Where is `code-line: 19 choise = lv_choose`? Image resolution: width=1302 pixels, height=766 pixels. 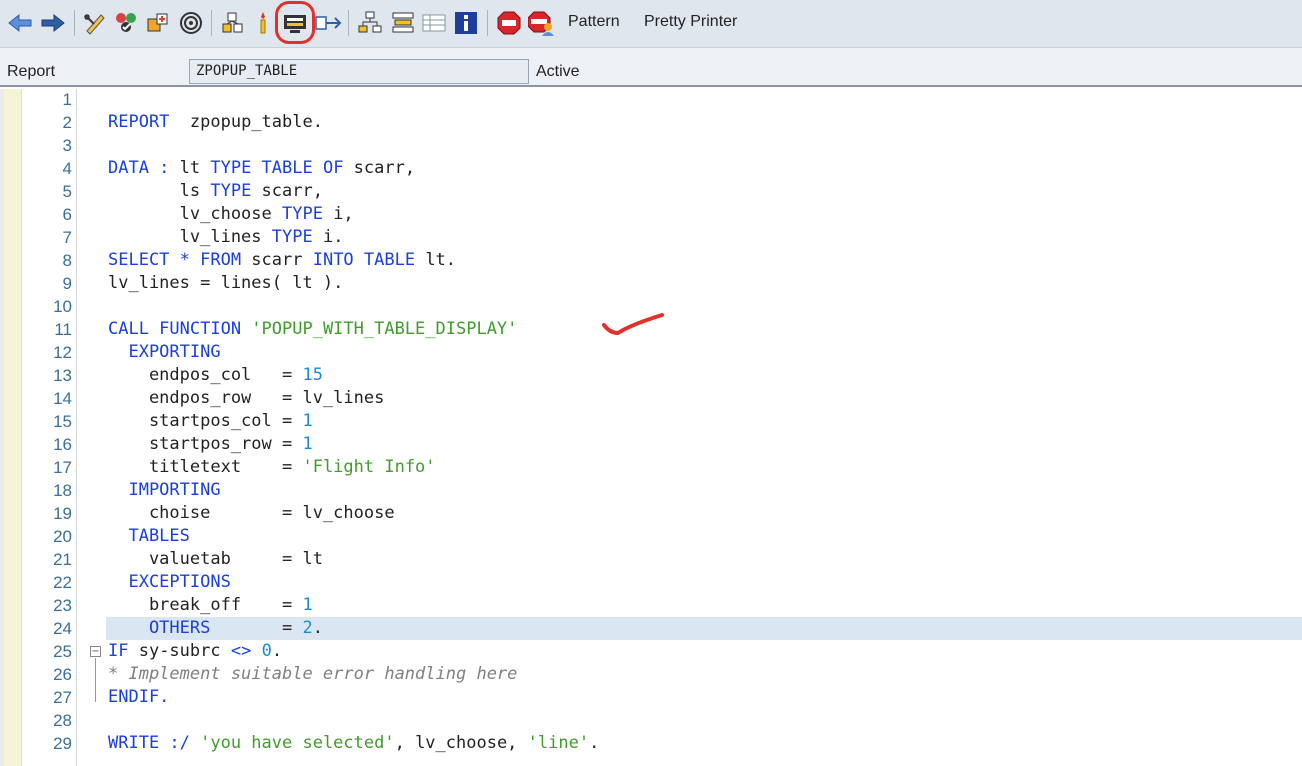
code-line: 19 choise = lv_choose is located at coordinates (651, 513).